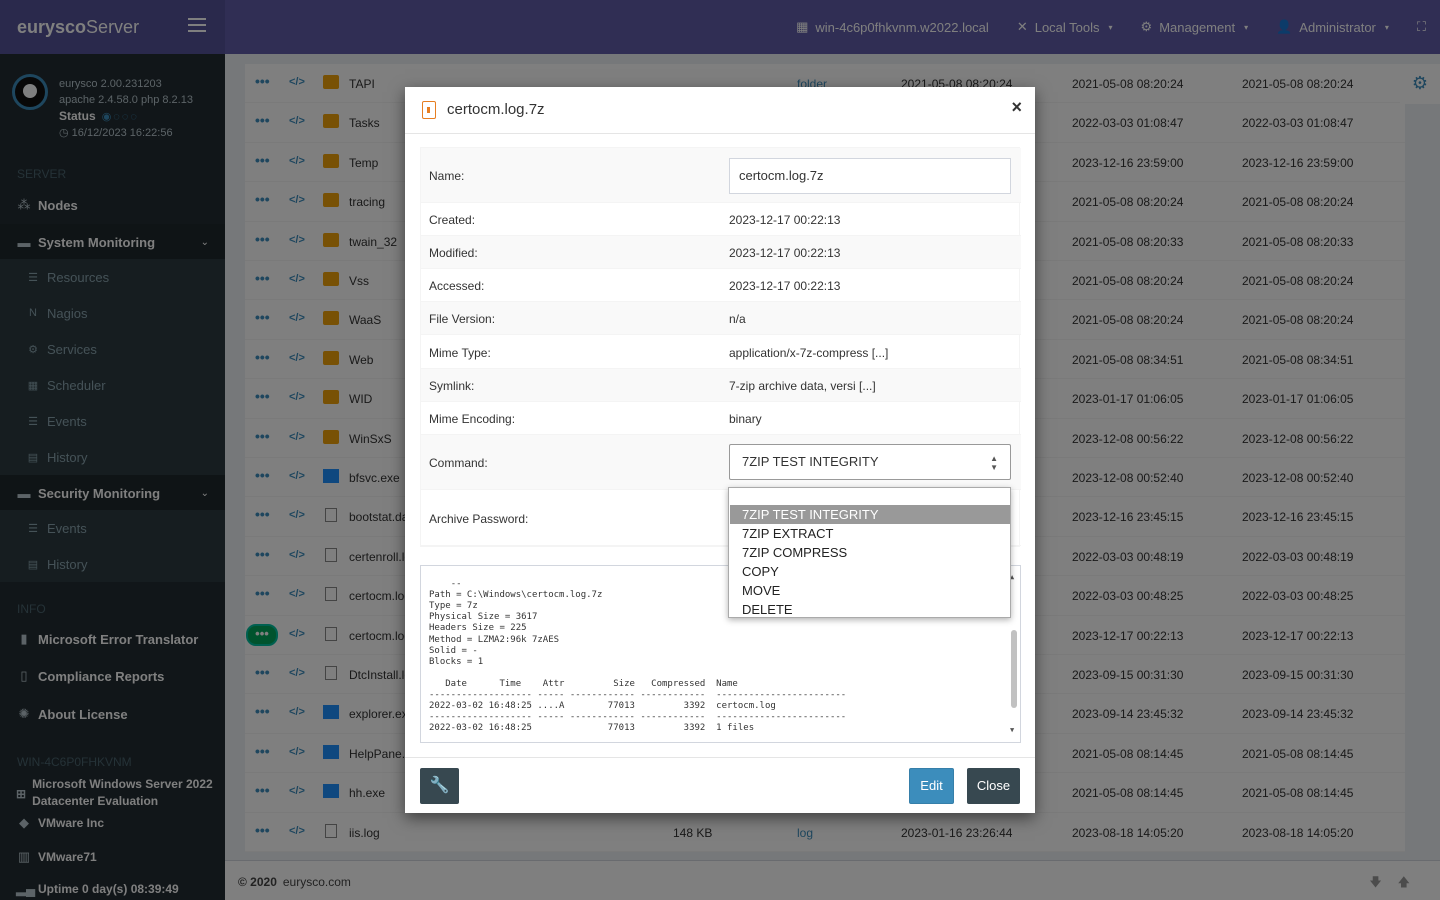  Describe the element at coordinates (870, 176) in the screenshot. I see `name-input: certocm.log.7z` at that location.